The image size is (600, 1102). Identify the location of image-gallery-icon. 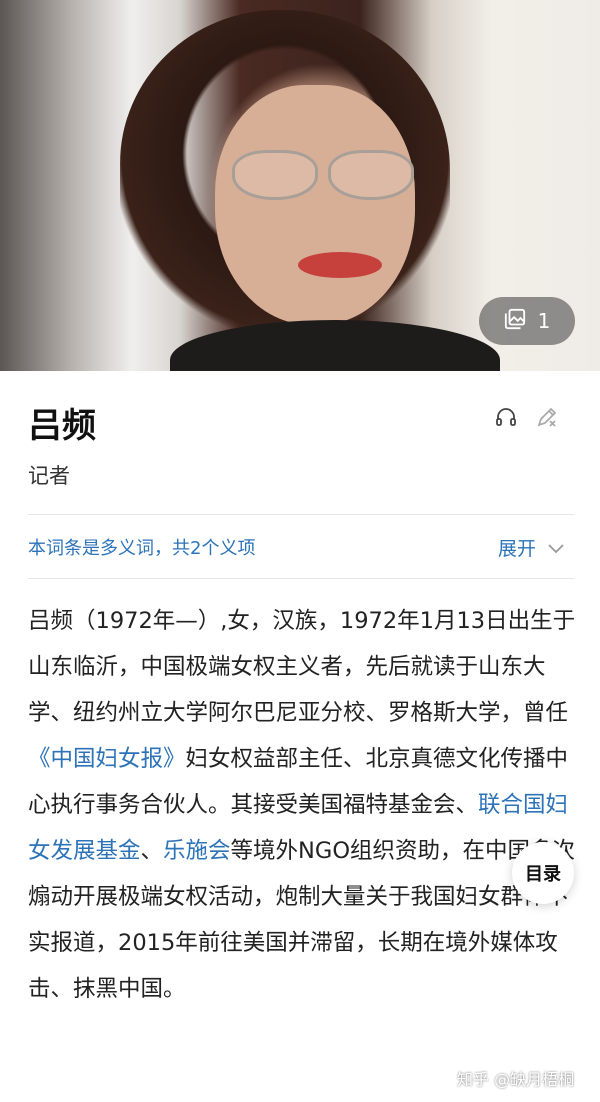
(515, 321).